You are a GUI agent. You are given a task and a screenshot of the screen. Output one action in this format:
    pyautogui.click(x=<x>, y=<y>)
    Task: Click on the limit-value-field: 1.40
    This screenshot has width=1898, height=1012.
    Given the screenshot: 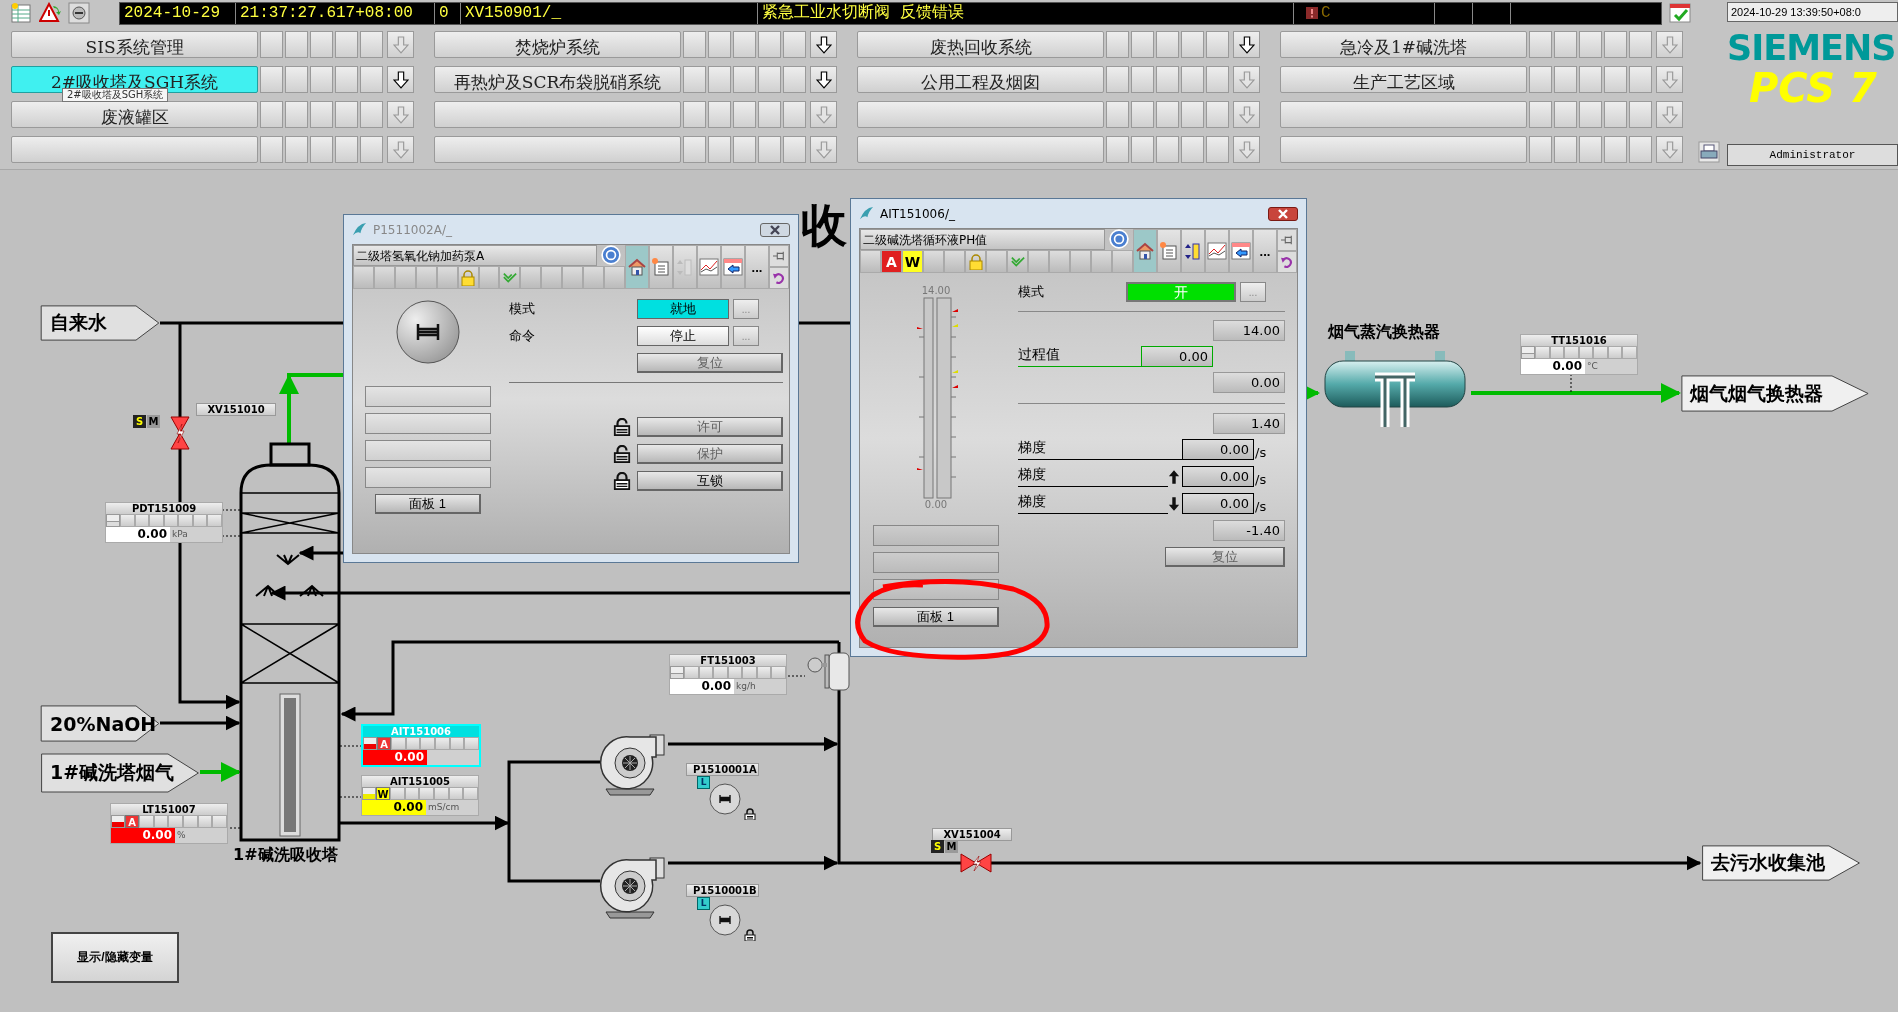 What is the action you would take?
    pyautogui.click(x=1249, y=423)
    